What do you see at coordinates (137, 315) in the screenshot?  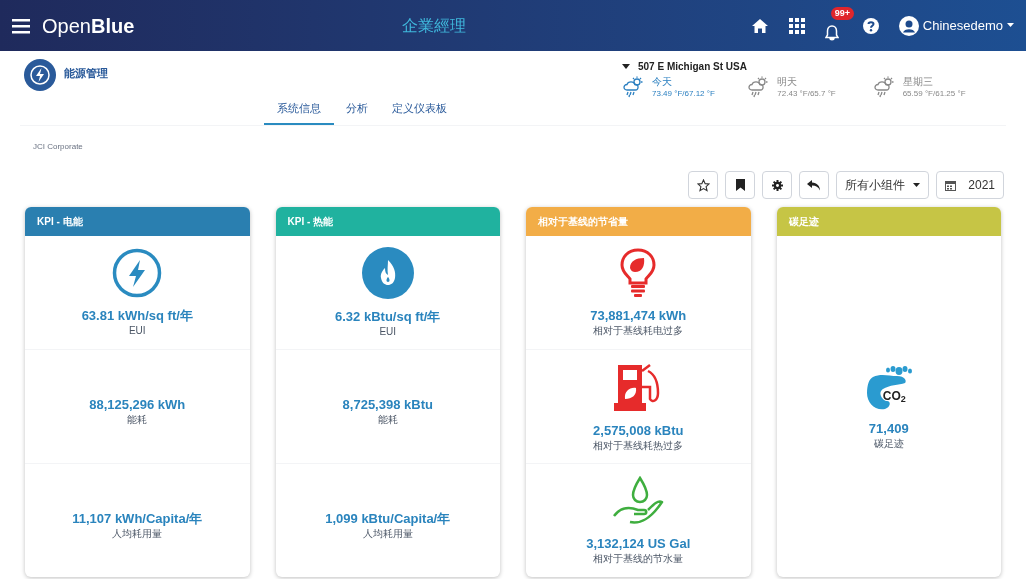 I see `metric-value: 63.81 kWh/sq ft/年` at bounding box center [137, 315].